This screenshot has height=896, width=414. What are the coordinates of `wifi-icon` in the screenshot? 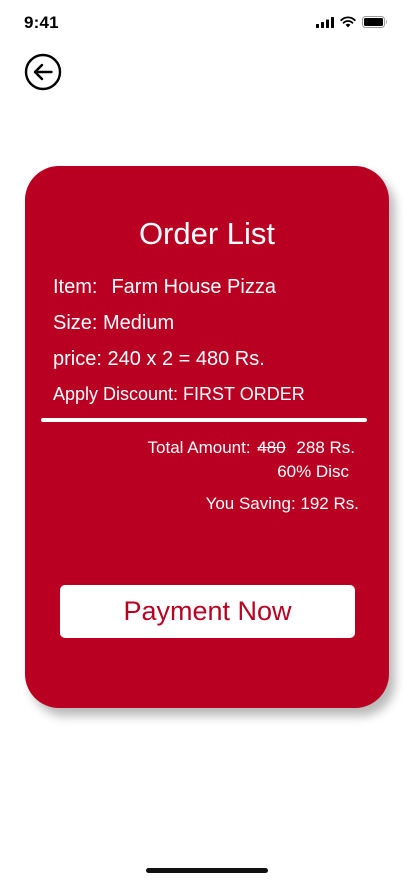 It's located at (348, 22).